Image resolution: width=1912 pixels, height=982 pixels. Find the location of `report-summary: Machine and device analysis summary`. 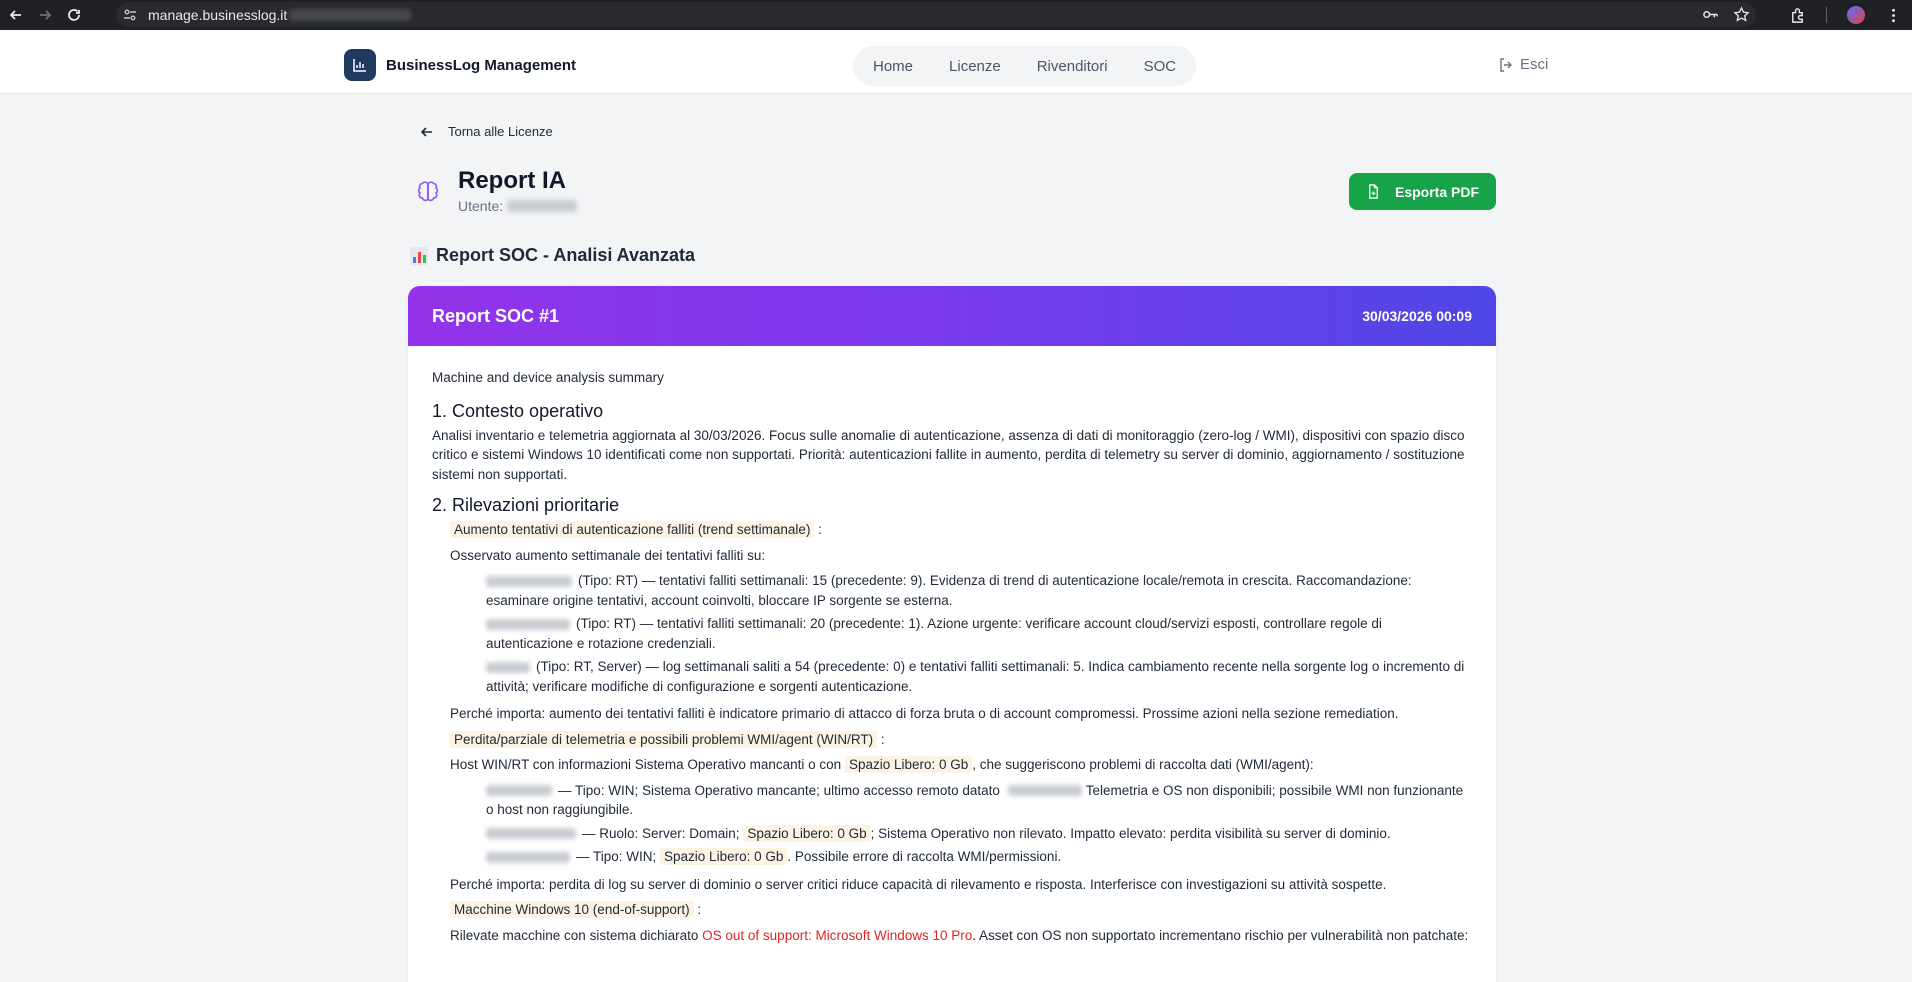

report-summary: Machine and device analysis summary is located at coordinates (548, 377).